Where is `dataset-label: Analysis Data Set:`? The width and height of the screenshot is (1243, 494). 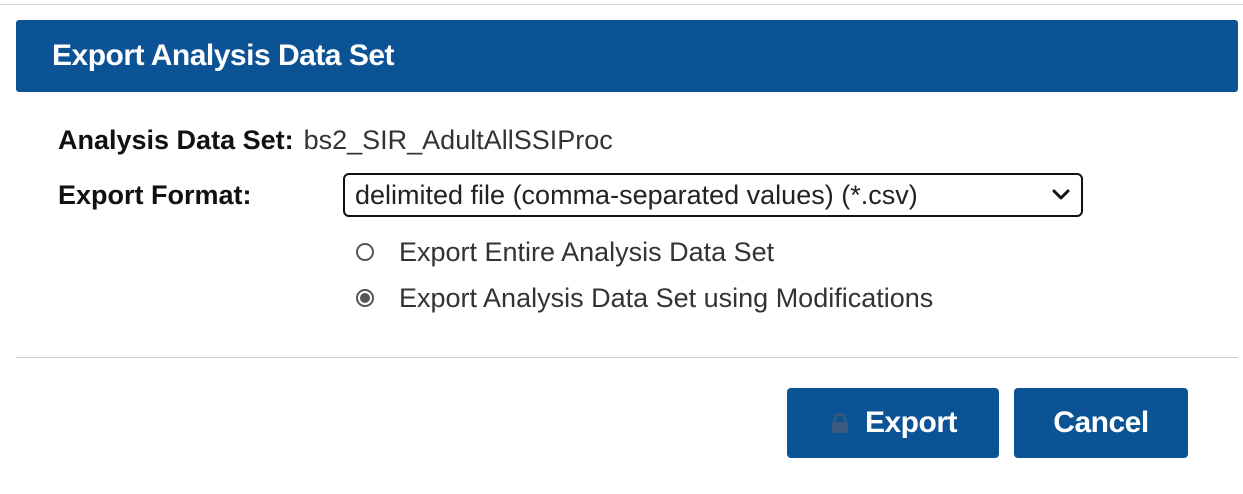
dataset-label: Analysis Data Set: is located at coordinates (176, 139).